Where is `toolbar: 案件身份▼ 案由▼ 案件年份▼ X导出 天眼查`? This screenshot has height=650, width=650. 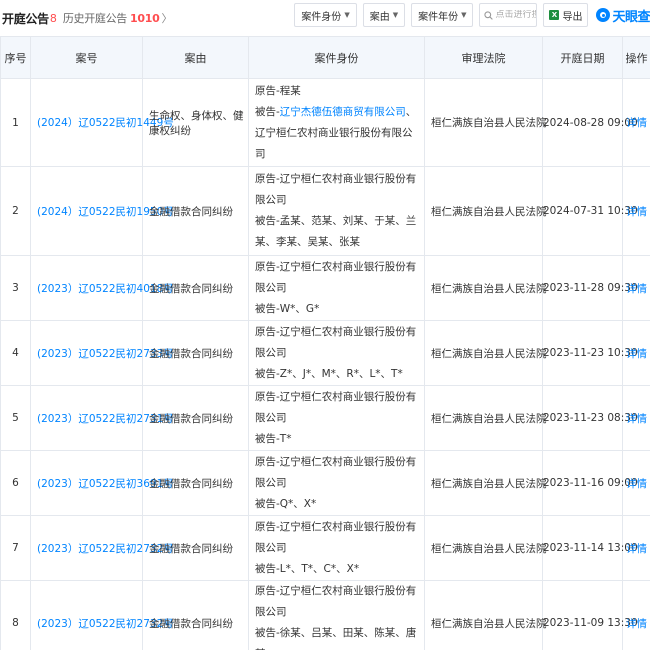 toolbar: 案件身份▼ 案由▼ 案件年份▼ X导出 天眼查 is located at coordinates (469, 15).